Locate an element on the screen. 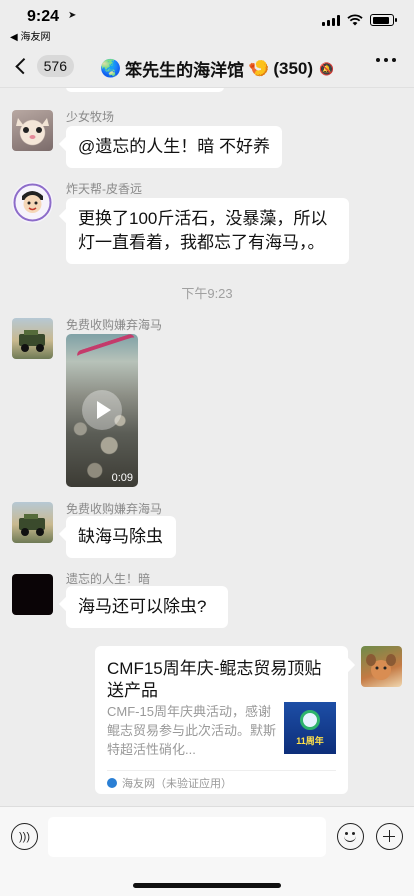 This screenshot has height=896, width=414. previous-message-bubble is located at coordinates (145, 90).